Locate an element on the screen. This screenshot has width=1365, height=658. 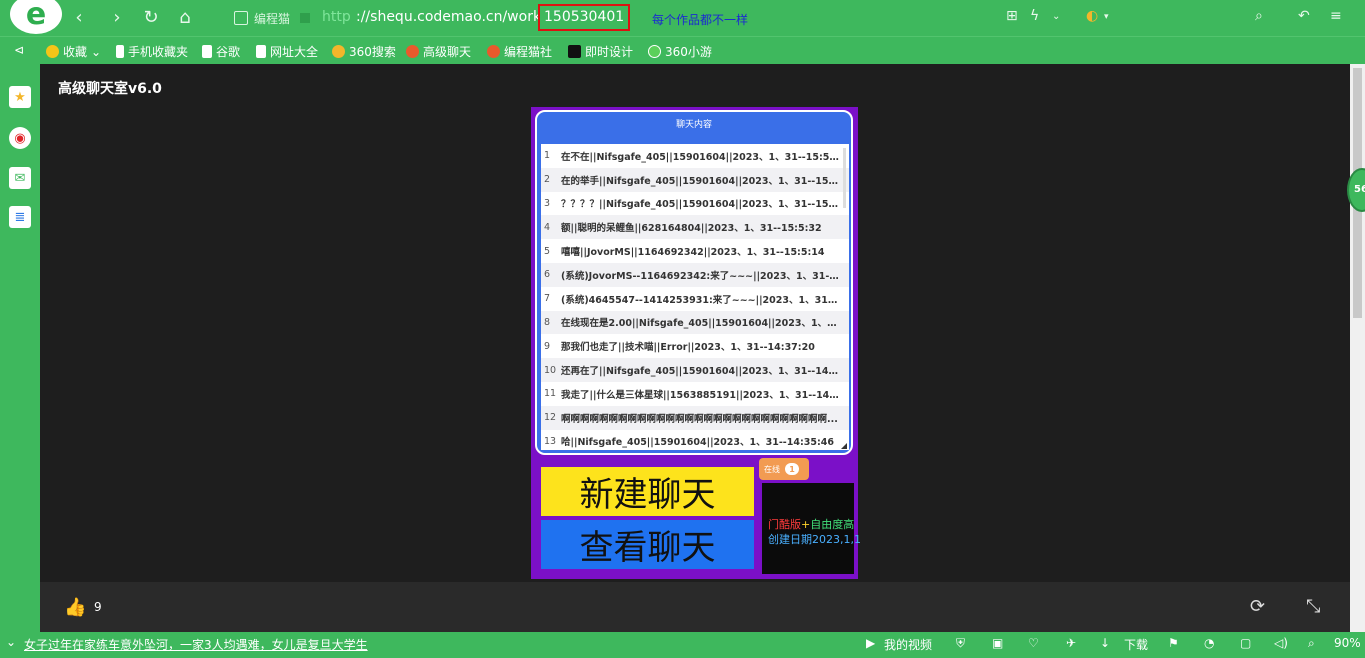
bookmark-item: 即时设计 is located at coordinates (600, 51).